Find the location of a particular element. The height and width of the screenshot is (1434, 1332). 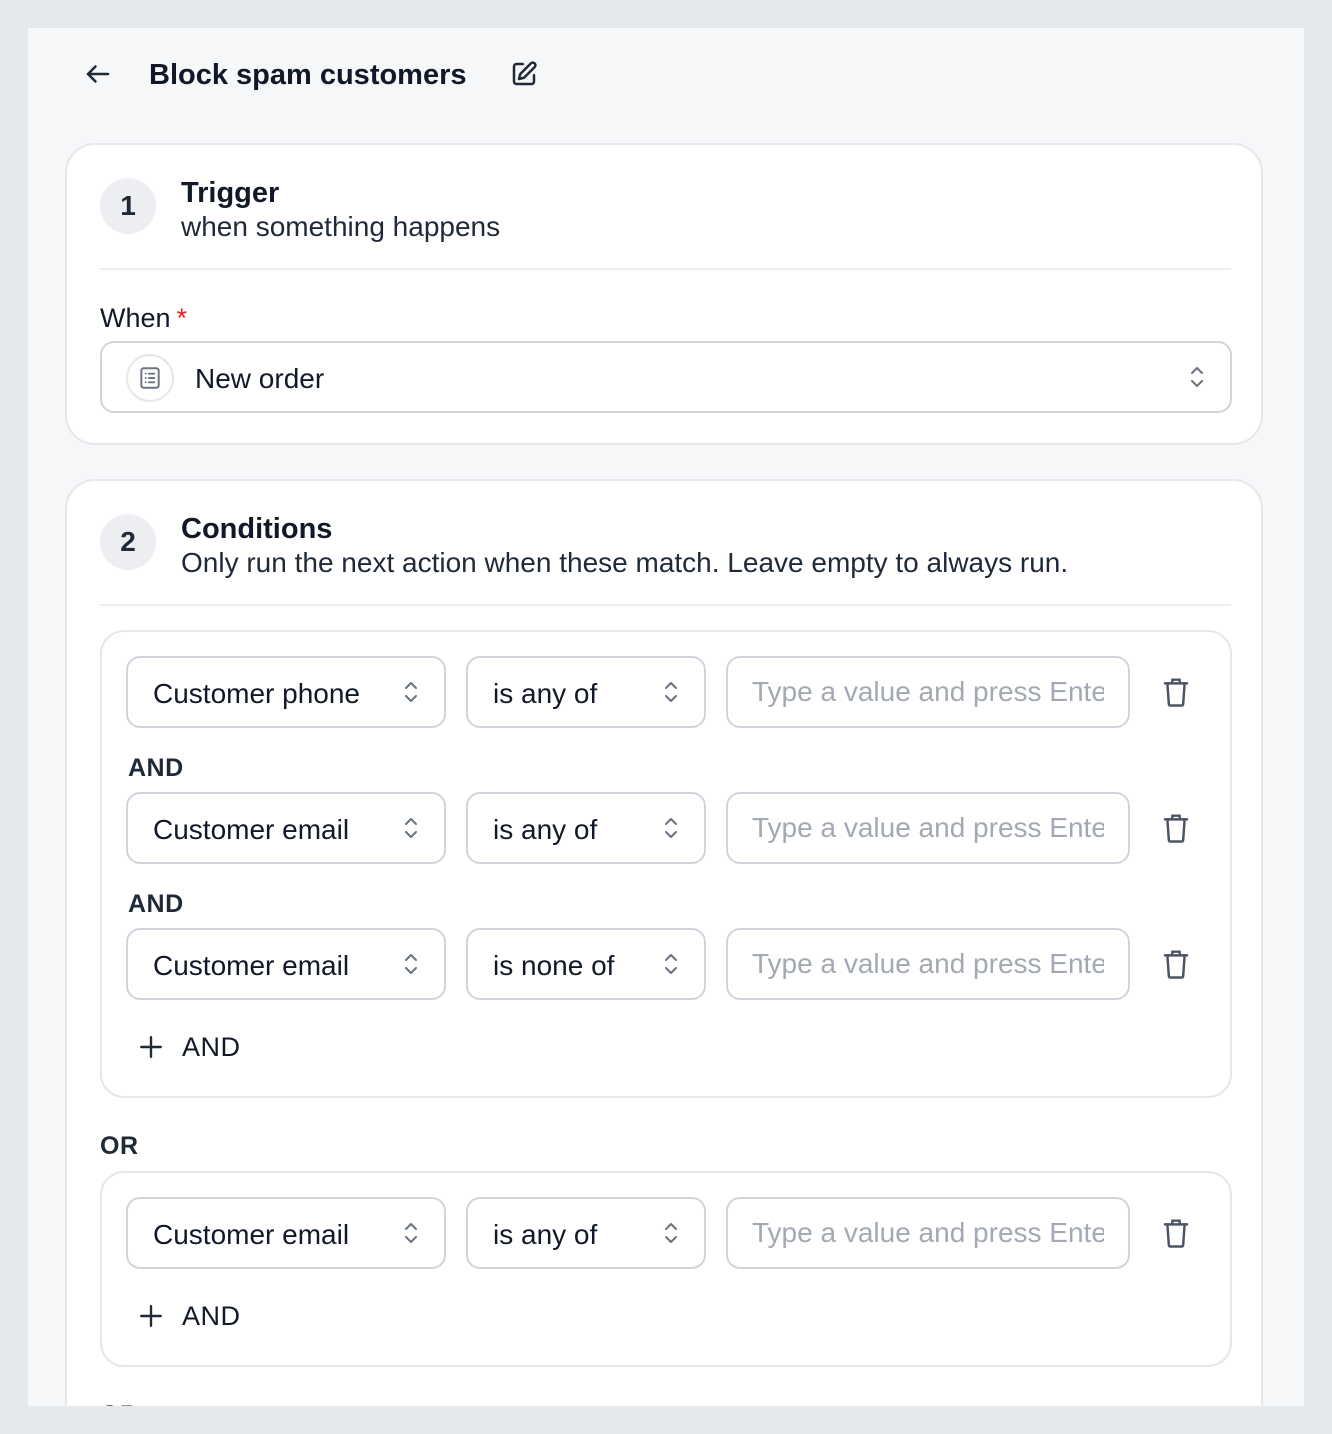

condition-row: Customer phone is any of is located at coordinates (671, 692).